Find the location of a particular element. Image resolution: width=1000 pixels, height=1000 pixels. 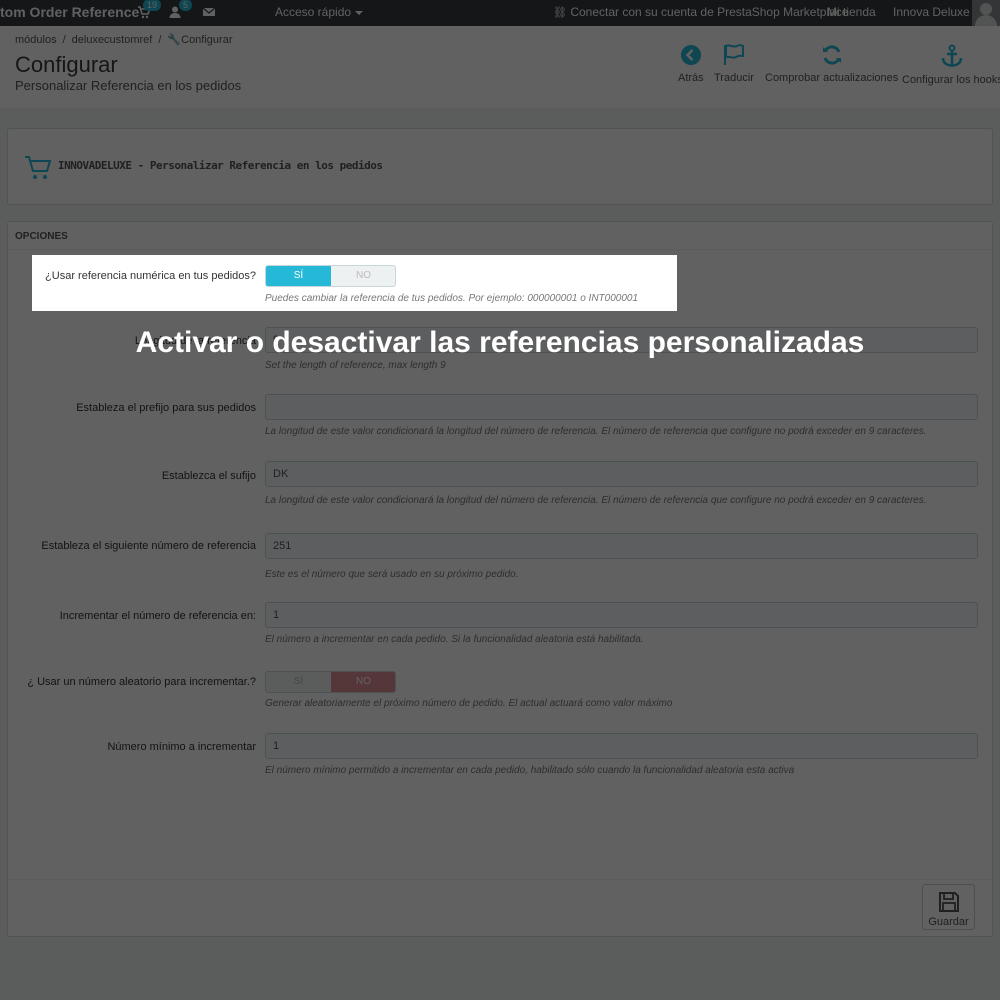

caret-down-icon is located at coordinates (359, 12).